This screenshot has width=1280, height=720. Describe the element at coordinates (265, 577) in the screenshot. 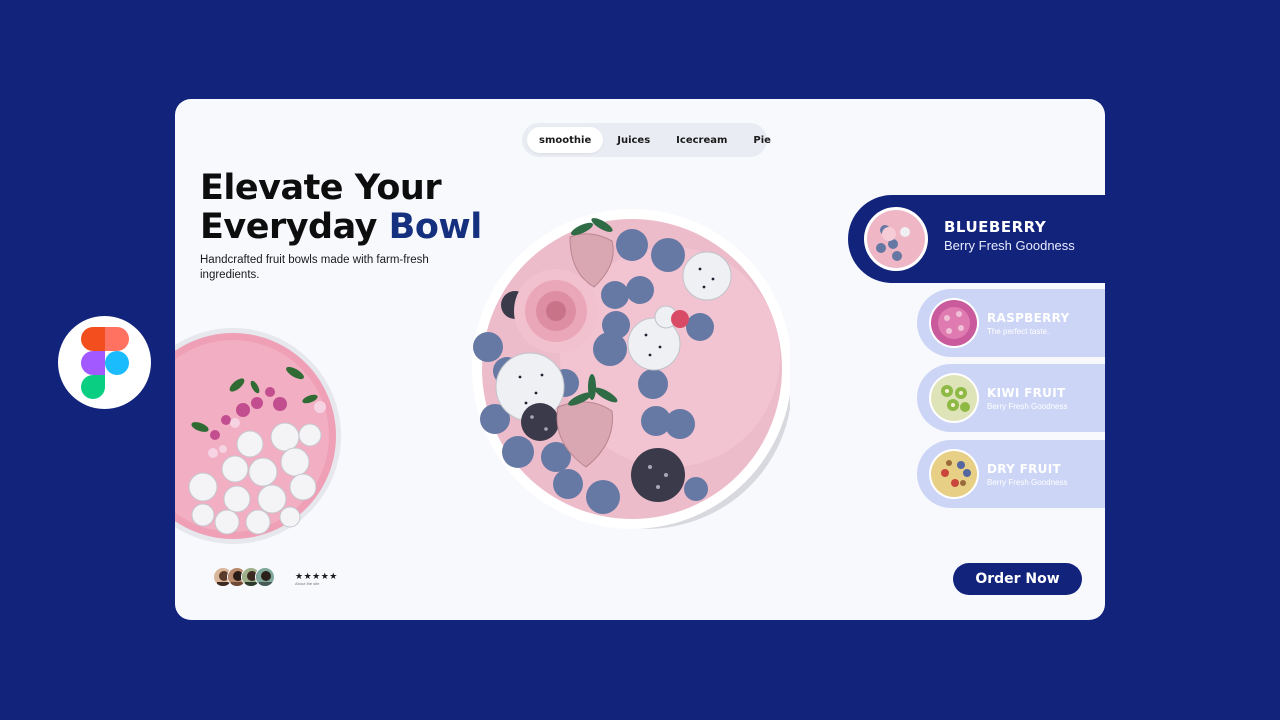

I see `avatar` at that location.